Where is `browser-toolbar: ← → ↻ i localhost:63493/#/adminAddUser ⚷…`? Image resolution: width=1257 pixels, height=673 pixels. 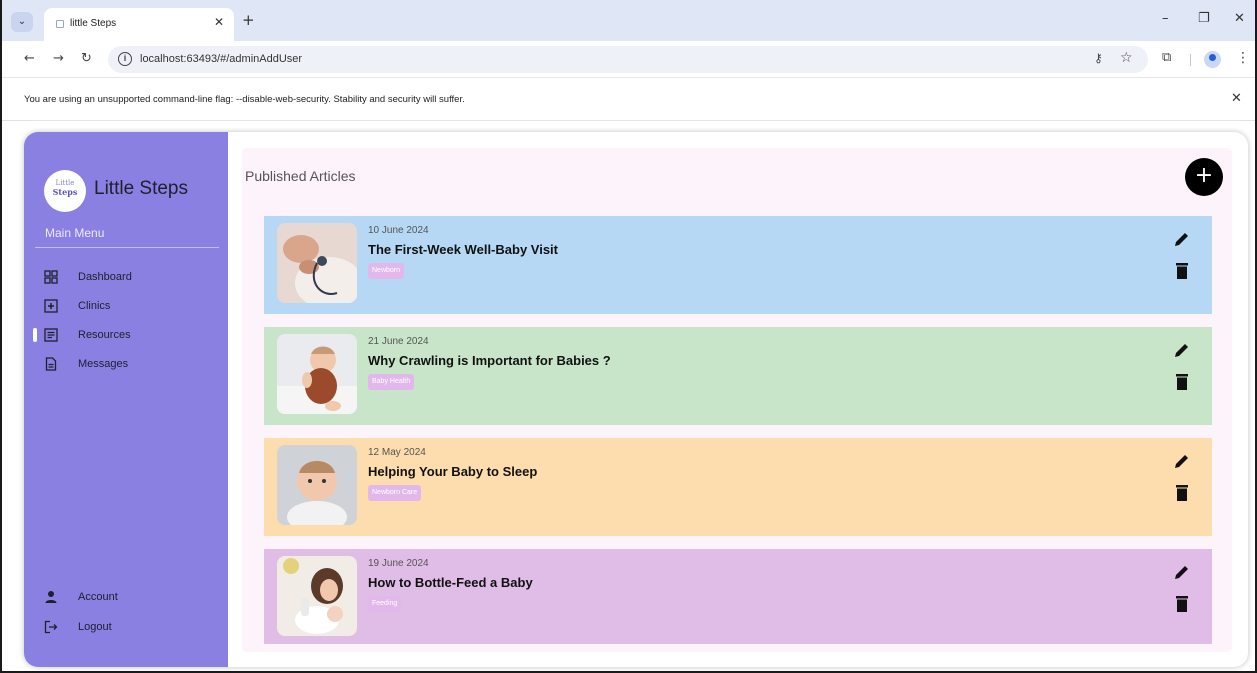 browser-toolbar: ← → ↻ i localhost:63493/#/adminAddUser ⚷… is located at coordinates (628, 59).